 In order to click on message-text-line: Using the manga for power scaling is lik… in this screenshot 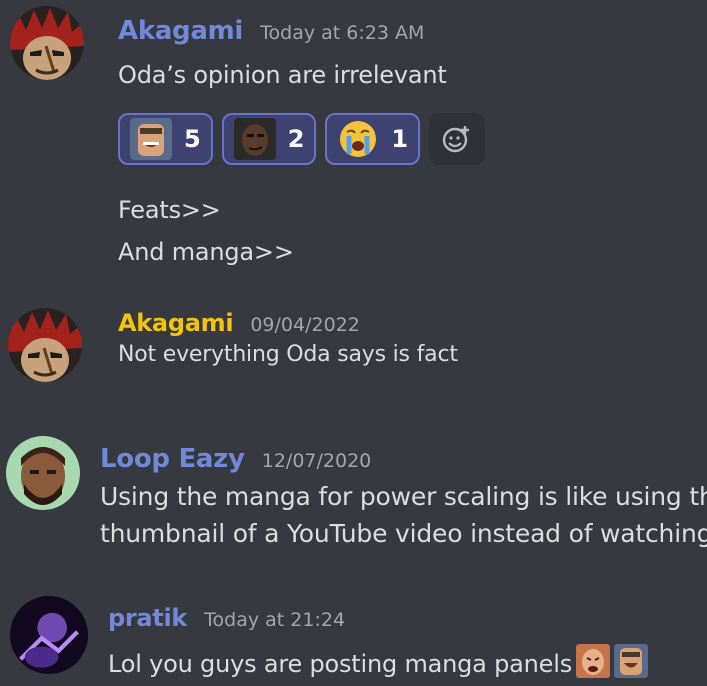, I will do `click(403, 496)`.